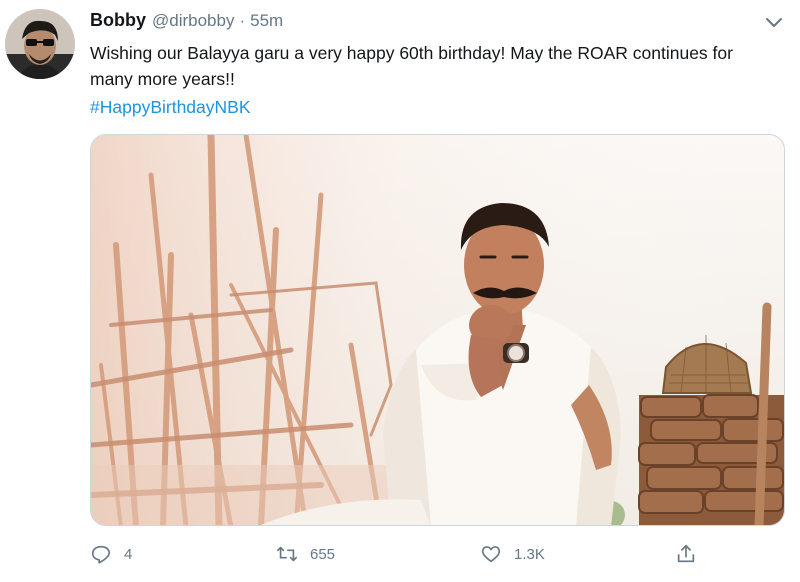 The width and height of the screenshot is (800, 582). I want to click on reply-count: 4, so click(128, 554).